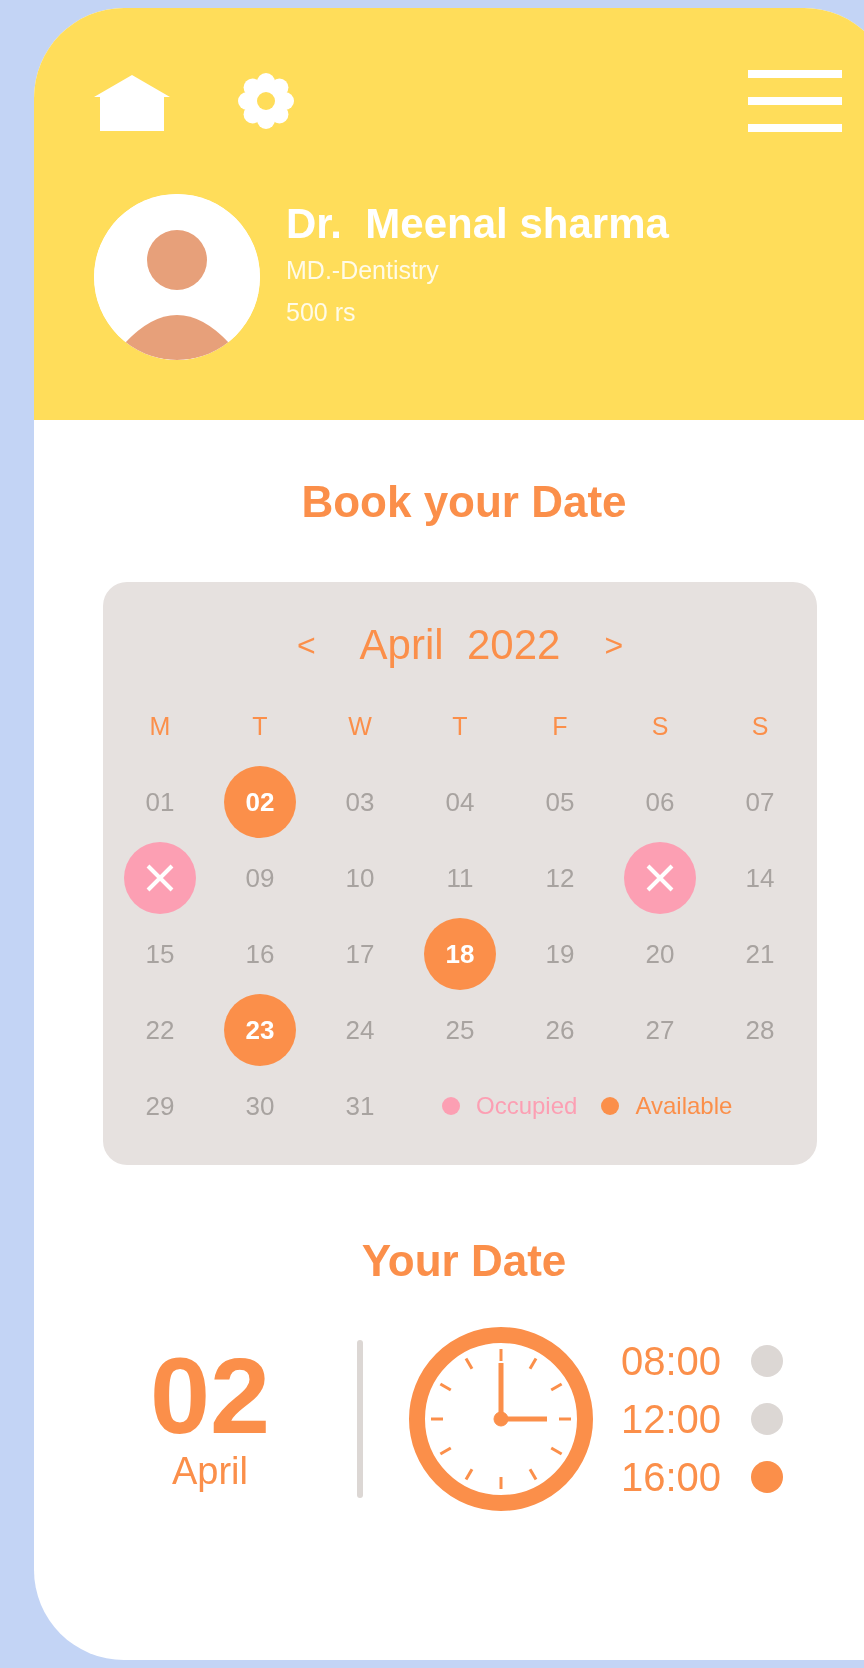  Describe the element at coordinates (306, 645) in the screenshot. I see `previous-month-button: <` at that location.